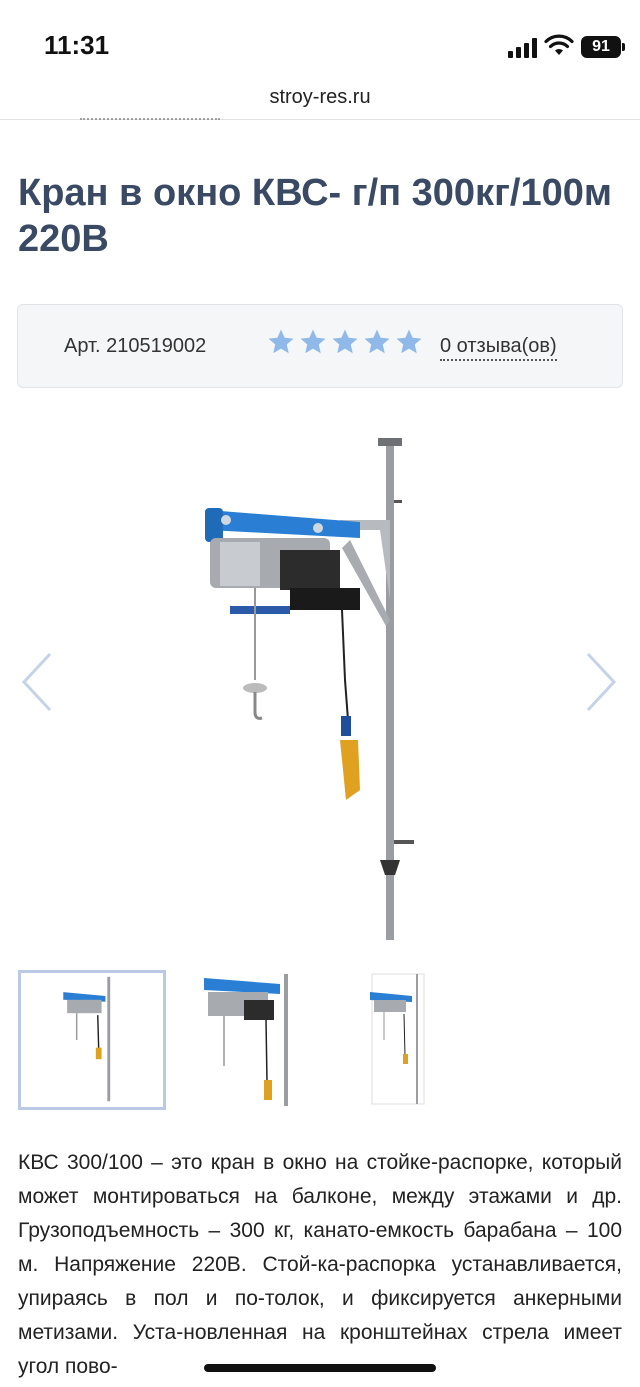 This screenshot has height=1387, width=640. I want to click on page-title: Кран в окно КВС- г/п 300кг/100м 220В, so click(315, 216).